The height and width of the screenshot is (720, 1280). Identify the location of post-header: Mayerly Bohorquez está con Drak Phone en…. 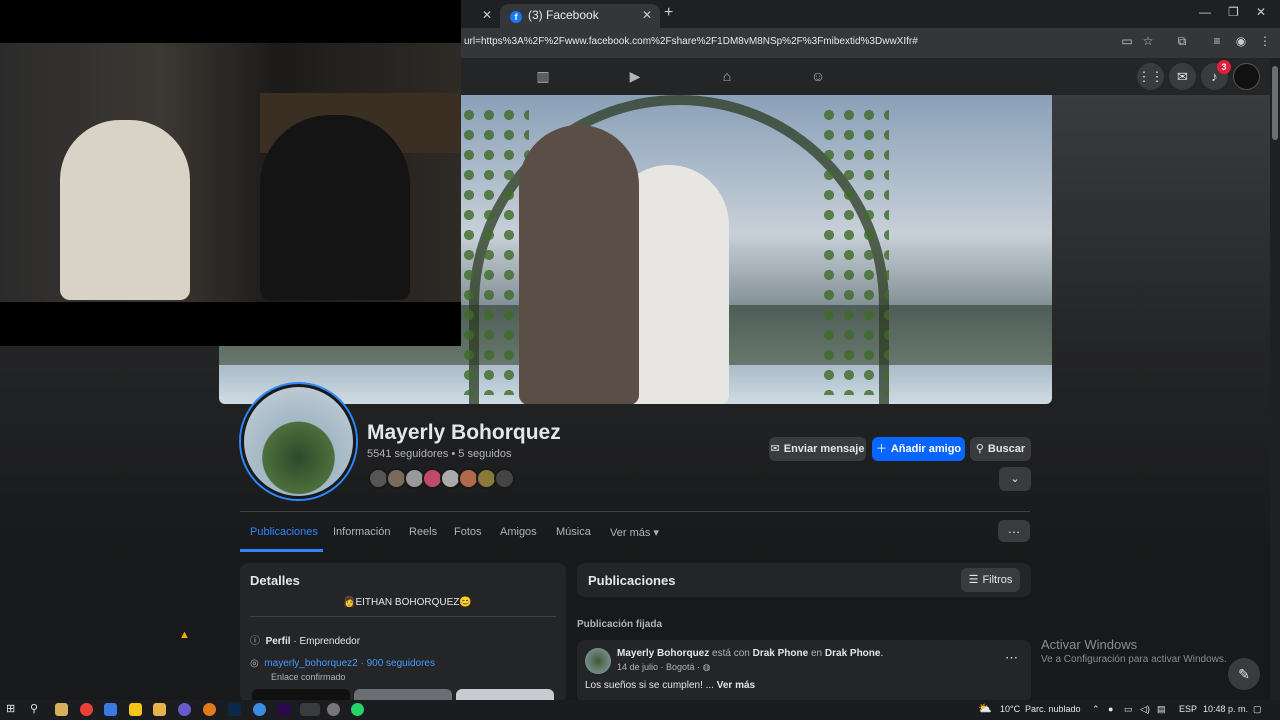
(750, 653).